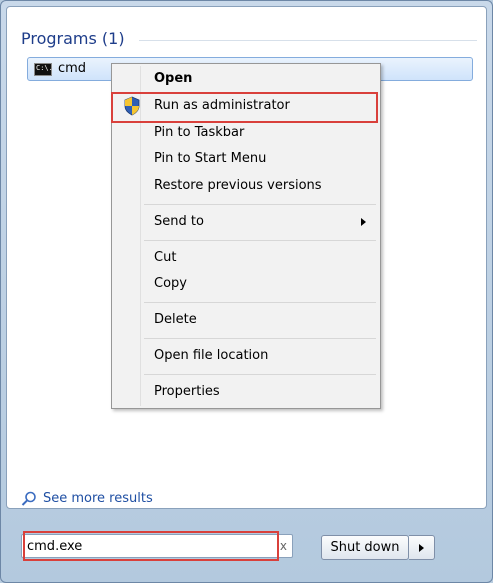 This screenshot has width=493, height=583. What do you see at coordinates (72, 68) in the screenshot?
I see `result-label: cmd` at bounding box center [72, 68].